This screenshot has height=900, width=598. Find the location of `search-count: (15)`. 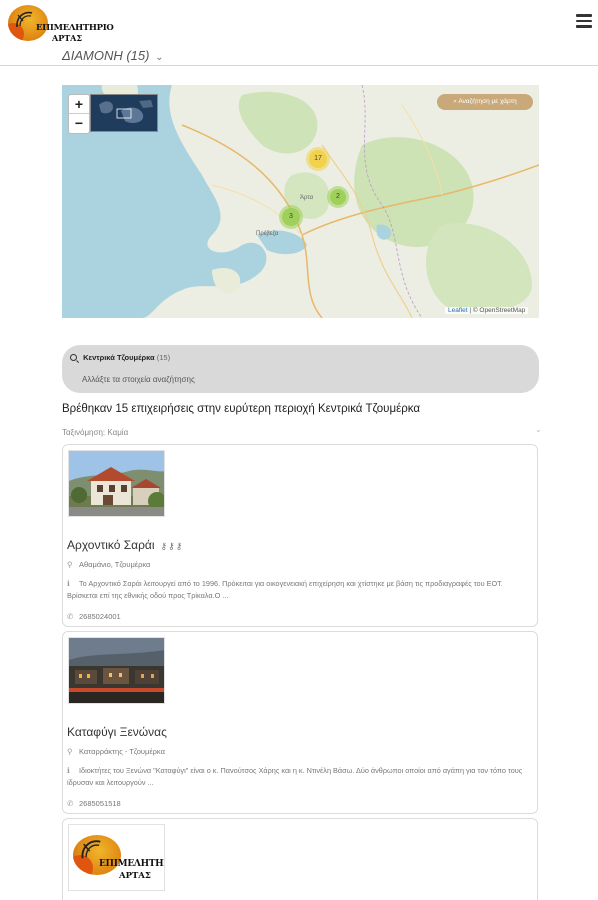

search-count: (15) is located at coordinates (163, 357).